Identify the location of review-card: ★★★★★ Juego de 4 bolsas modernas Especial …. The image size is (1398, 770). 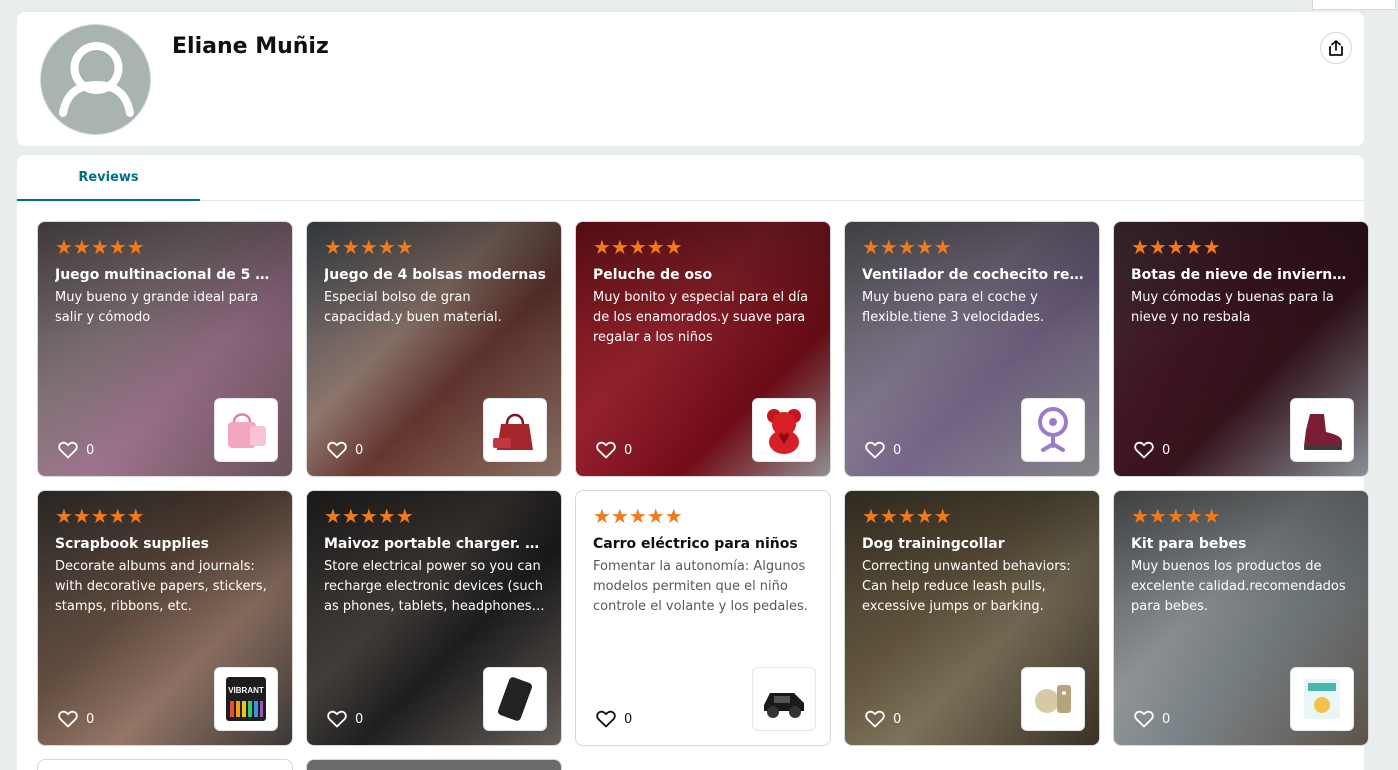
(434, 349).